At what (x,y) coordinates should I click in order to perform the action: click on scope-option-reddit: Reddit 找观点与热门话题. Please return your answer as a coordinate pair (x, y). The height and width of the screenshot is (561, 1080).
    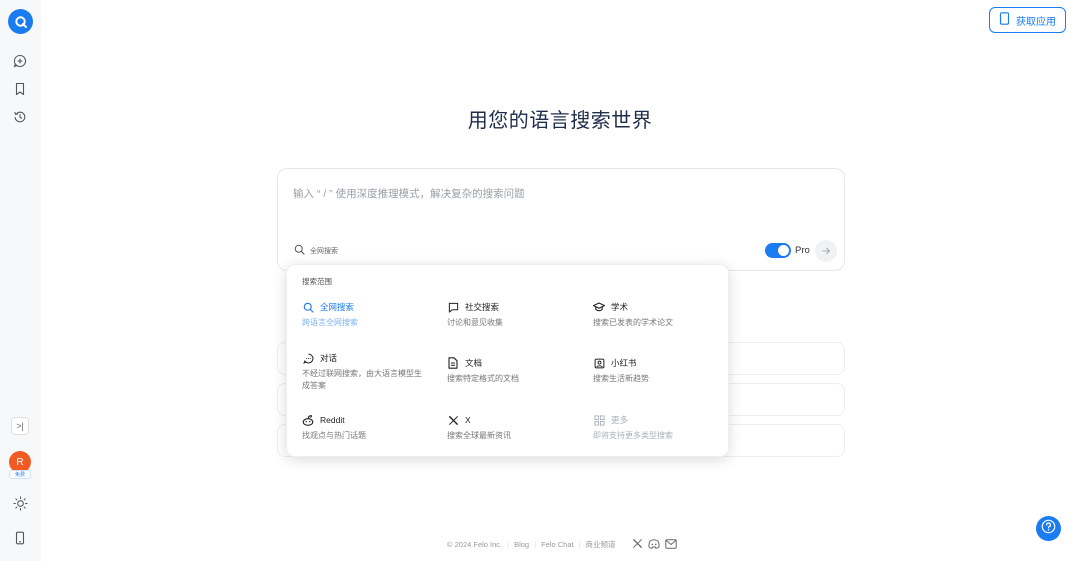
    Looking at the image, I should click on (369, 428).